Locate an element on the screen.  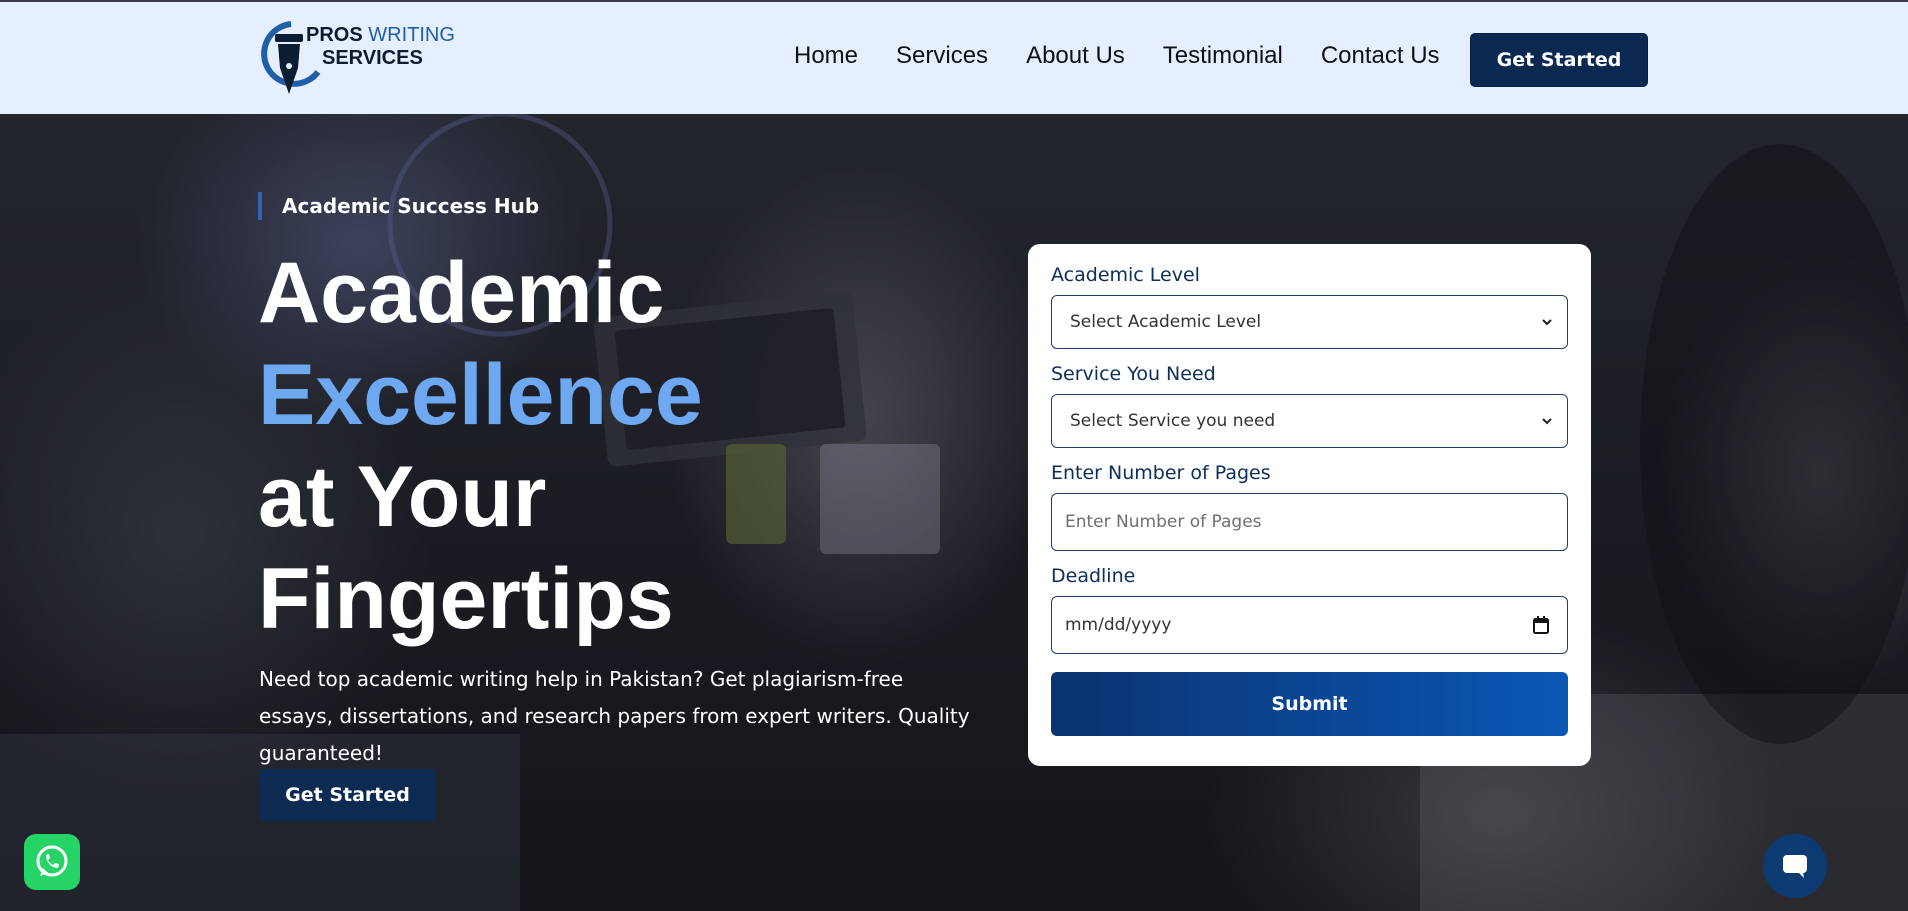
deadline-label: Deadline is located at coordinates (1093, 576).